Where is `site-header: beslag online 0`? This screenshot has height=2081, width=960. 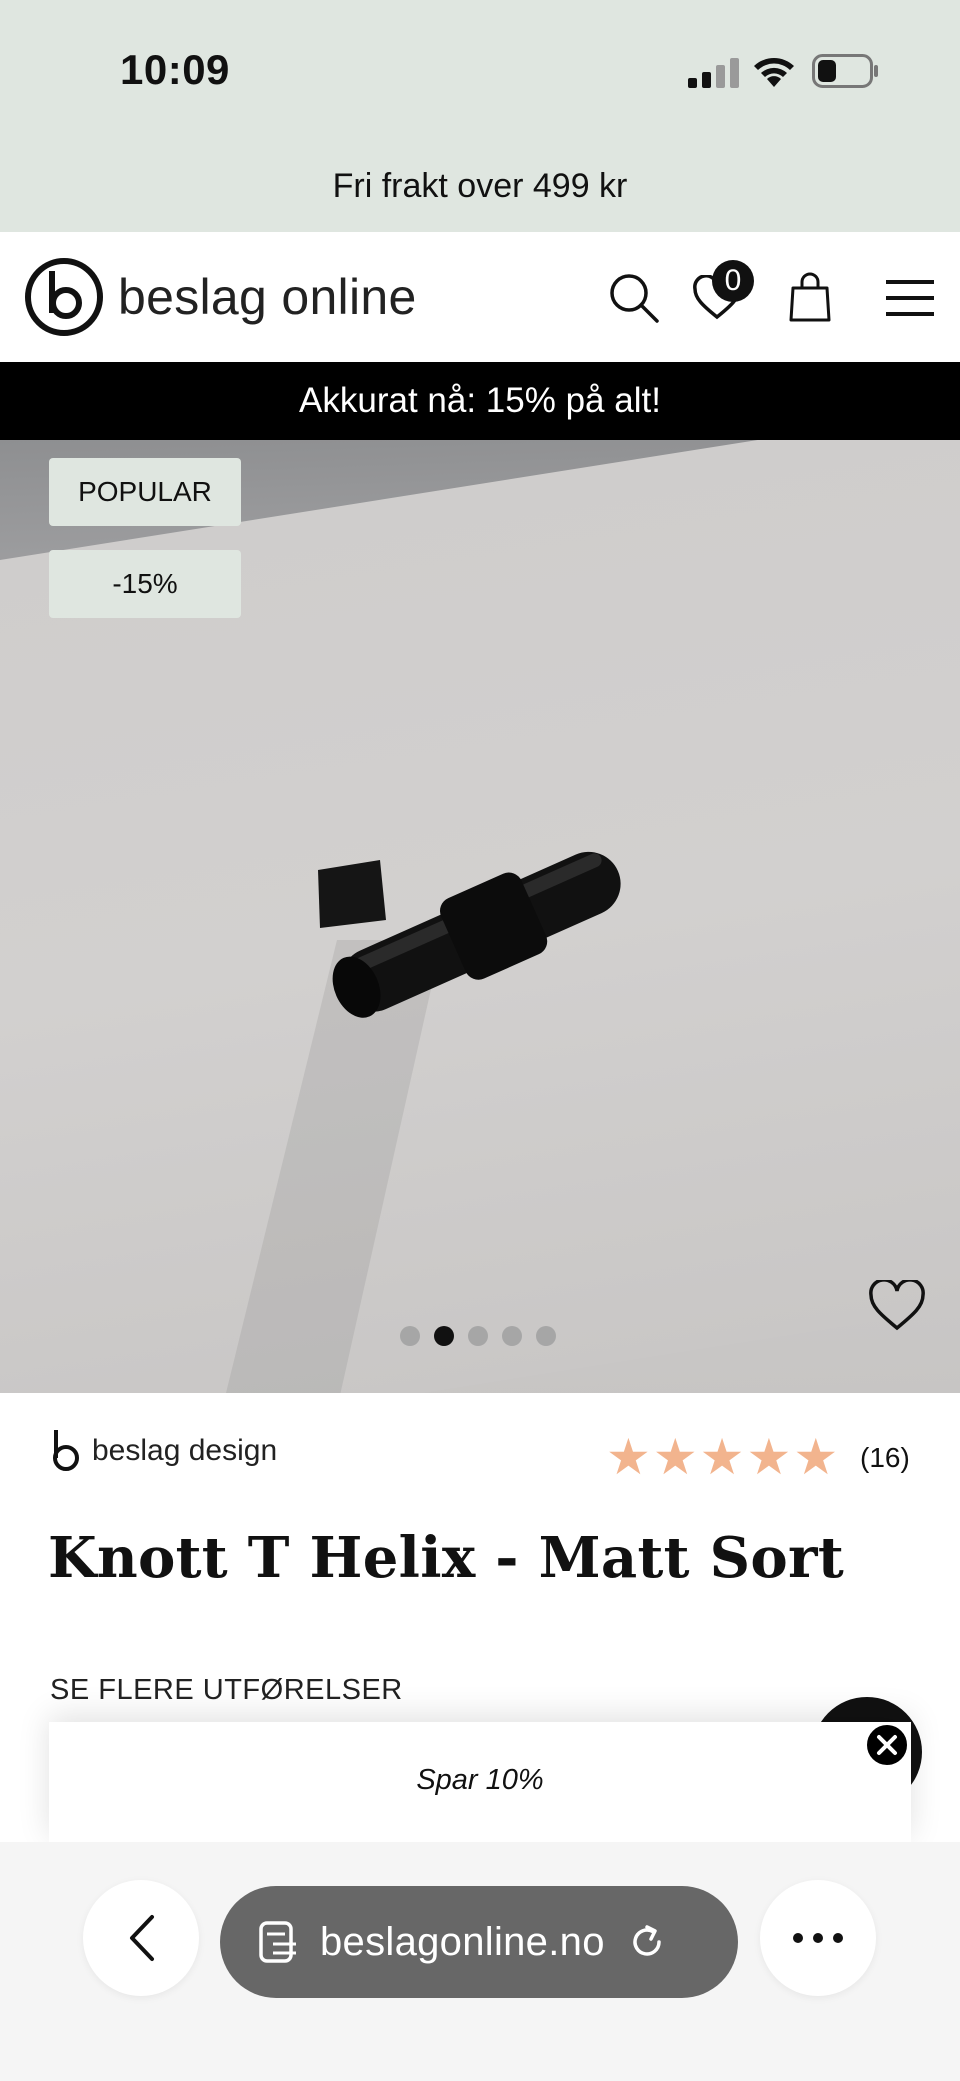 site-header: beslag online 0 is located at coordinates (480, 297).